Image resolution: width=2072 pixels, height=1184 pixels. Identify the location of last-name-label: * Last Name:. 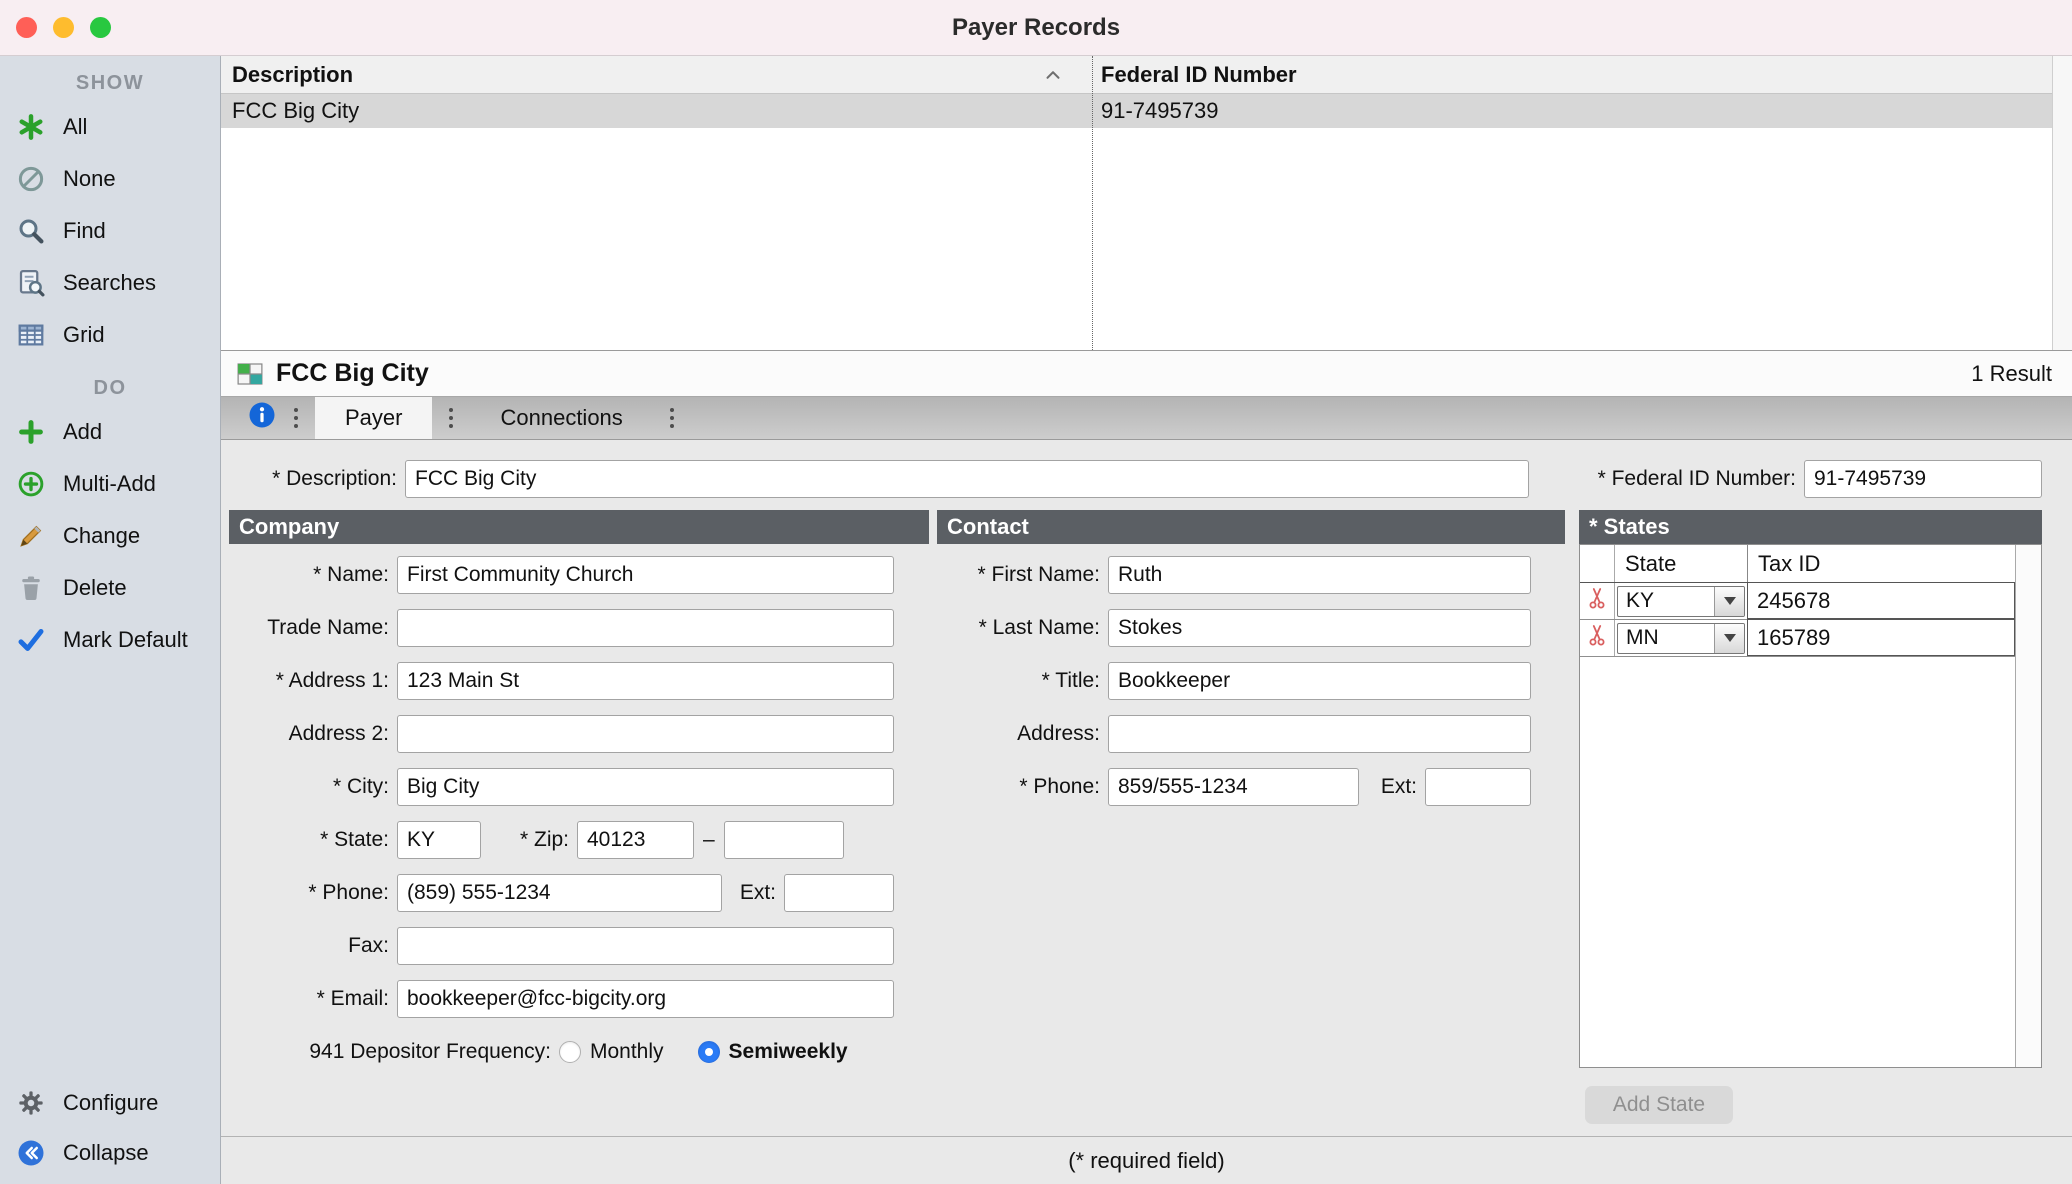
(1039, 627).